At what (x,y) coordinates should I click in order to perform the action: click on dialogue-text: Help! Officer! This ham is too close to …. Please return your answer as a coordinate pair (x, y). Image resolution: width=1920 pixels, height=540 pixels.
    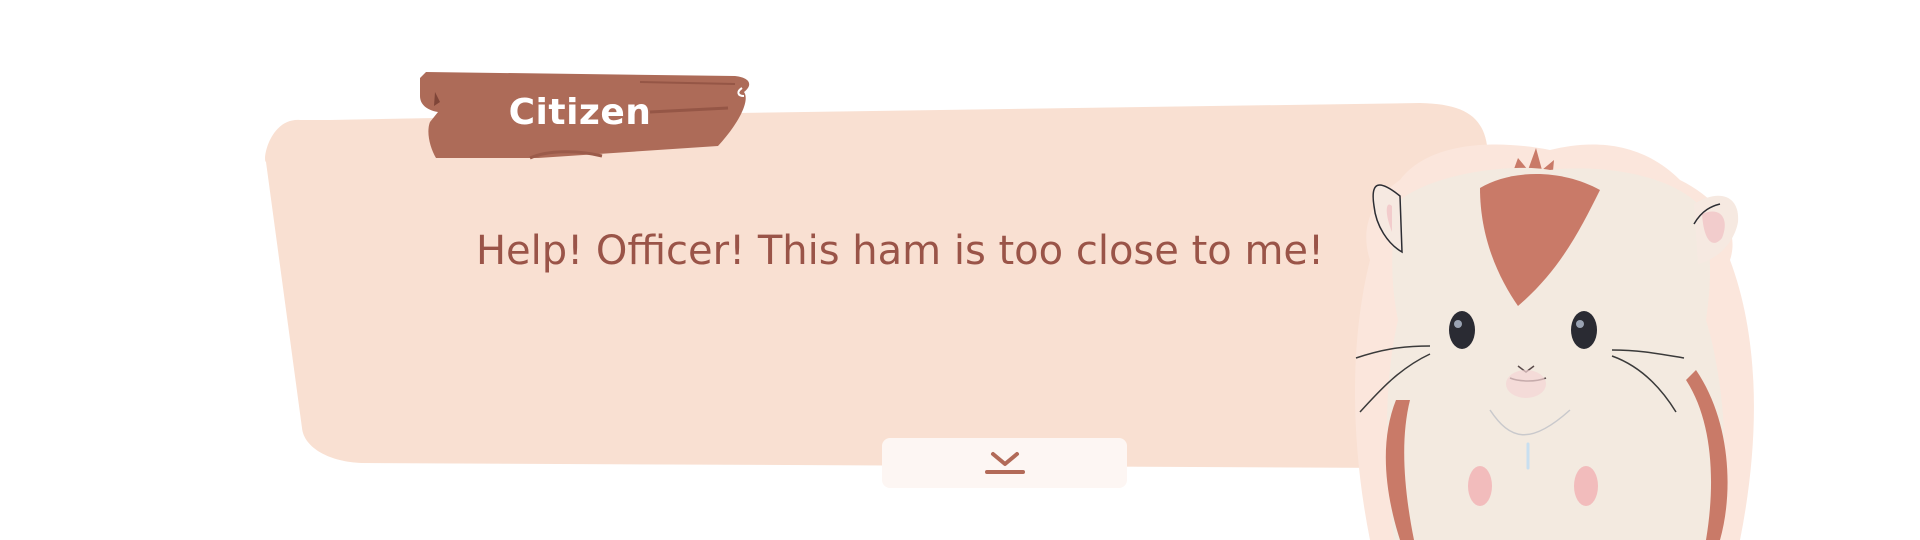
    Looking at the image, I should click on (900, 251).